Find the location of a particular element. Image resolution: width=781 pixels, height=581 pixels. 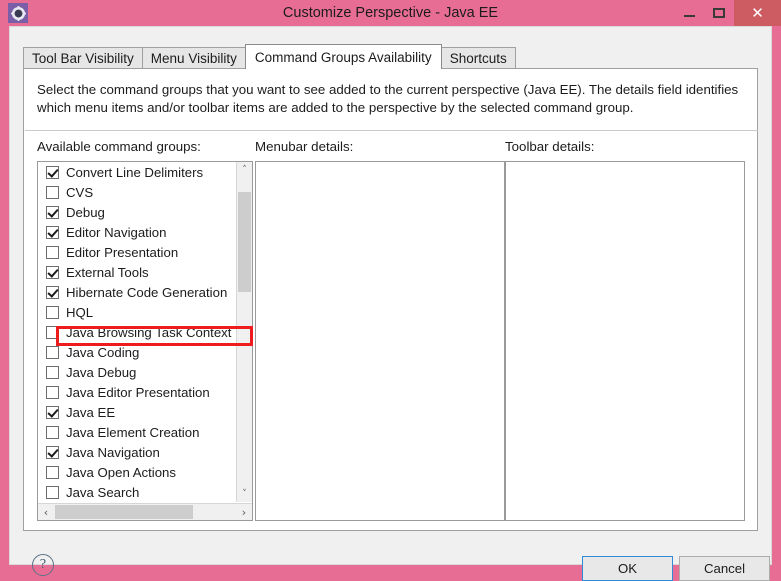

list-item: Java Search is located at coordinates (137, 492).